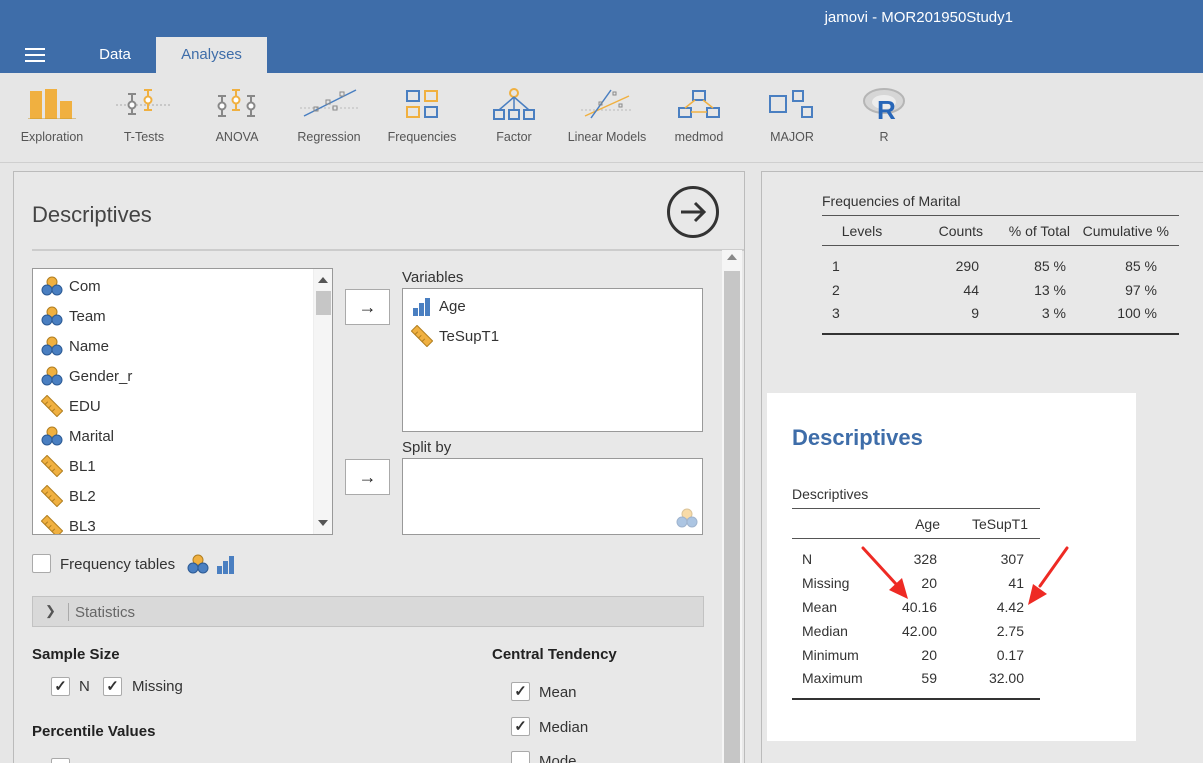 The width and height of the screenshot is (1203, 763). What do you see at coordinates (942, 230) in the screenshot?
I see `table-header: Counts` at bounding box center [942, 230].